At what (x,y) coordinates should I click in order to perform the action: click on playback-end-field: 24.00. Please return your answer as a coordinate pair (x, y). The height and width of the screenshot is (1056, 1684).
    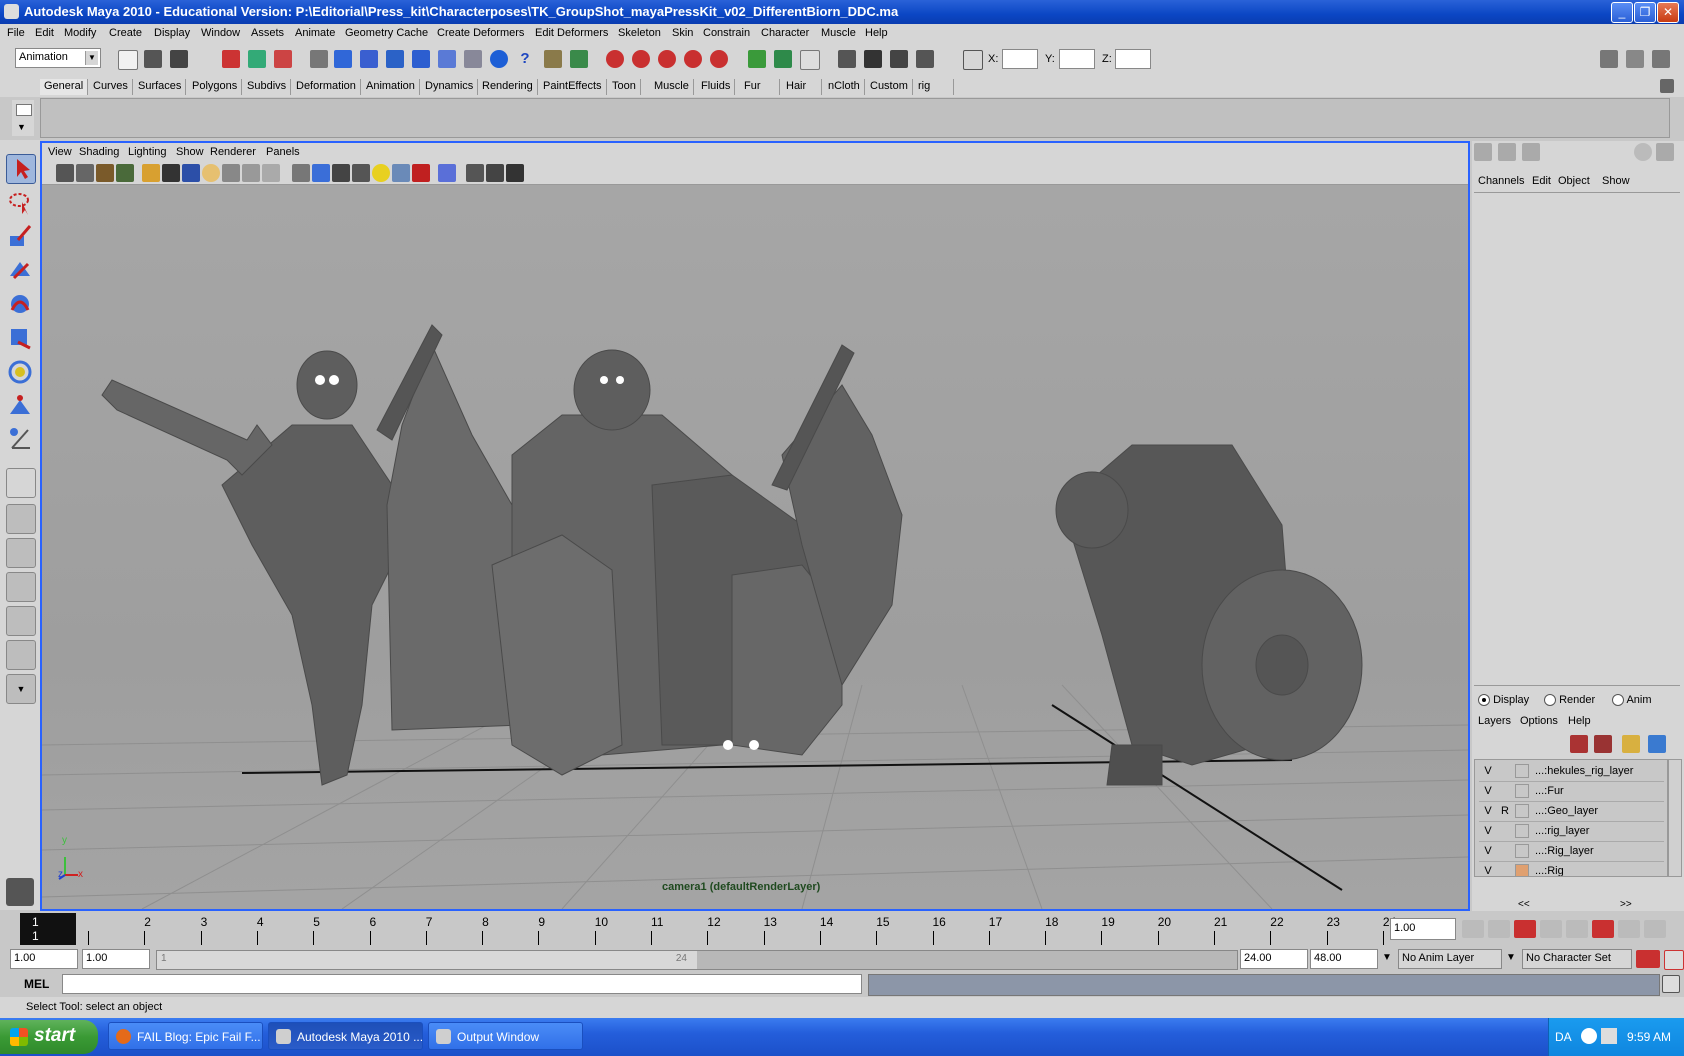
    Looking at the image, I should click on (1274, 959).